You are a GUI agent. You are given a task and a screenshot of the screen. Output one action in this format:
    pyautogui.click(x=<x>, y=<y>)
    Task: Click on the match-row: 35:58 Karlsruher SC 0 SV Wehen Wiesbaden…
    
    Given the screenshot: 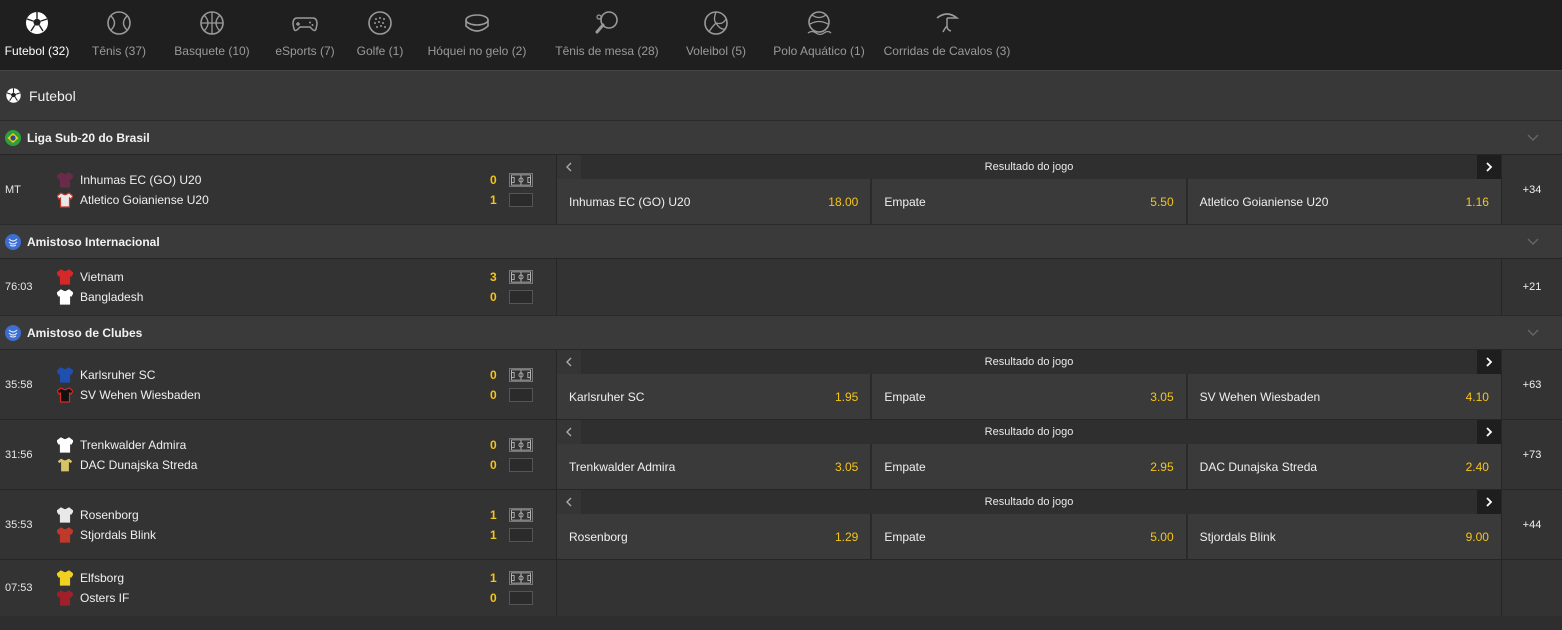 What is the action you would take?
    pyautogui.click(x=781, y=384)
    